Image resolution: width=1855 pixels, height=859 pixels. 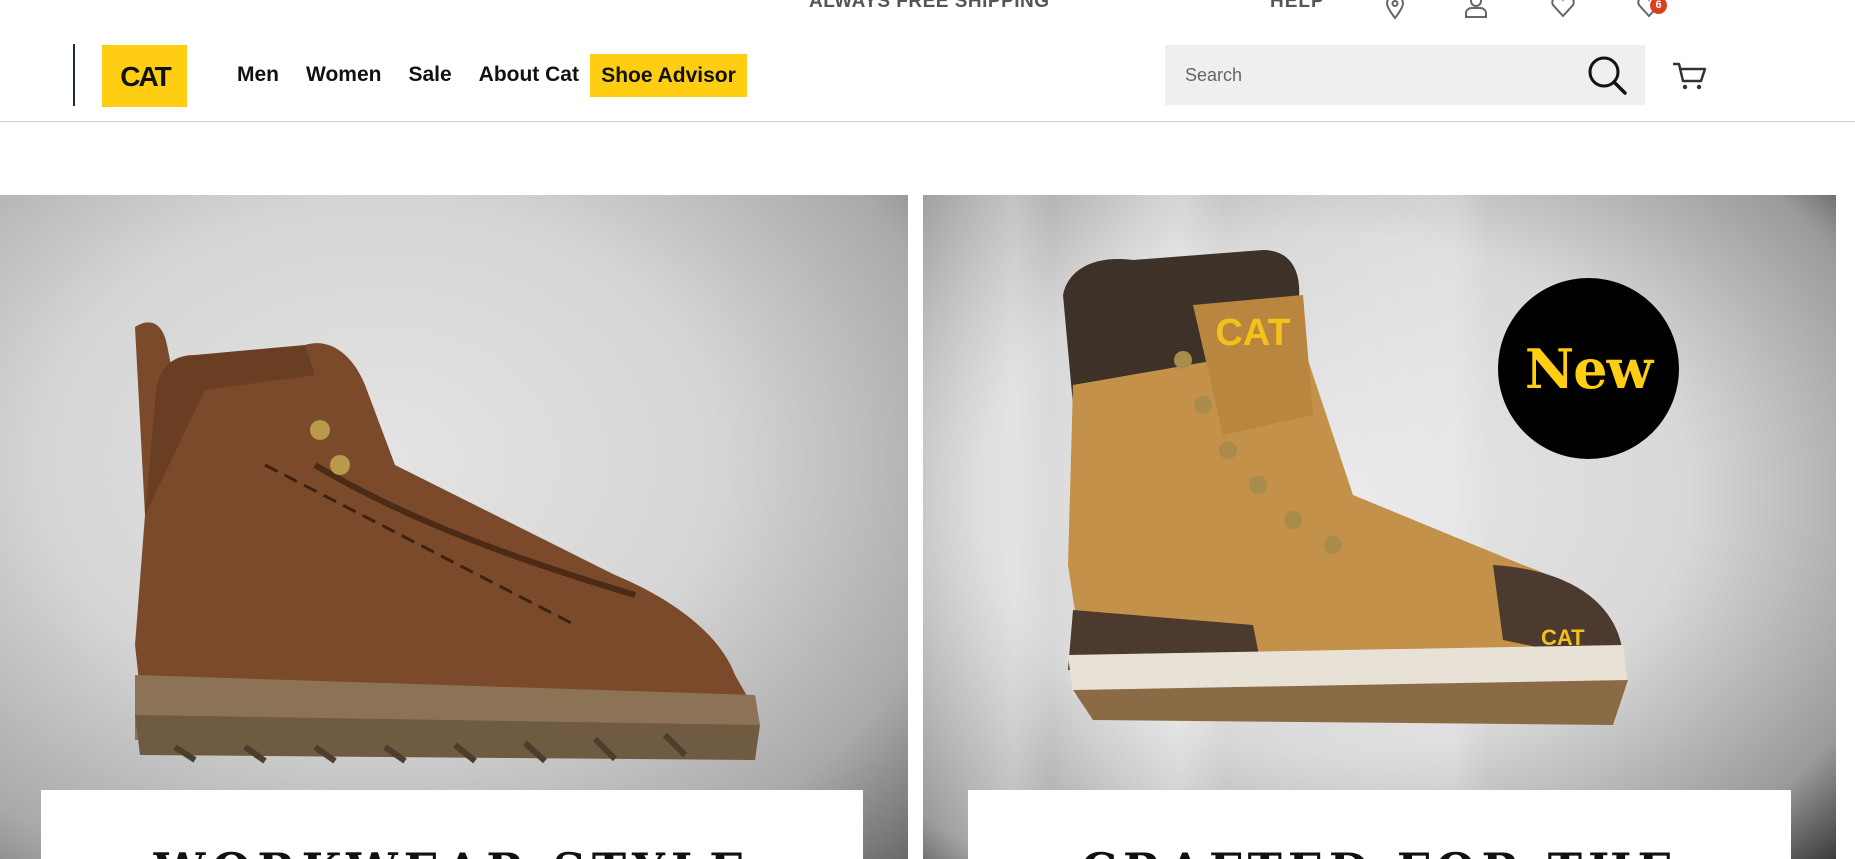 I want to click on location-pin-icon, so click(x=1395, y=10).